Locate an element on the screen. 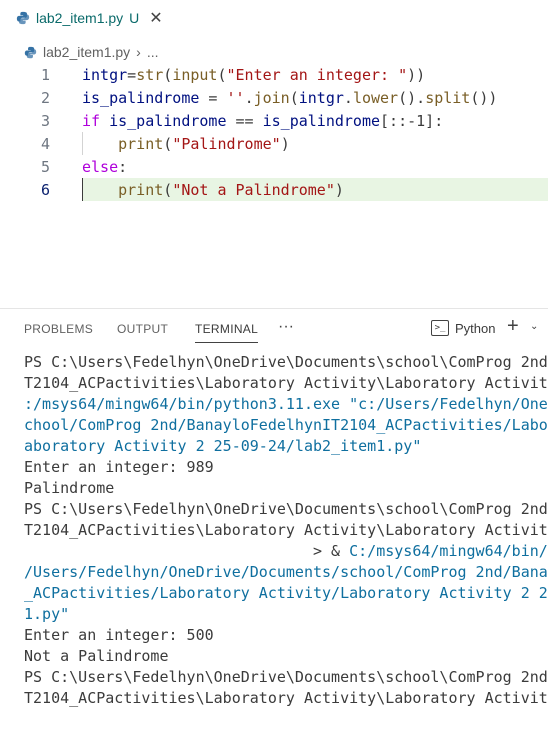 This screenshot has height=740, width=548. terminal-line: Not a Palindrome is located at coordinates (286, 656).